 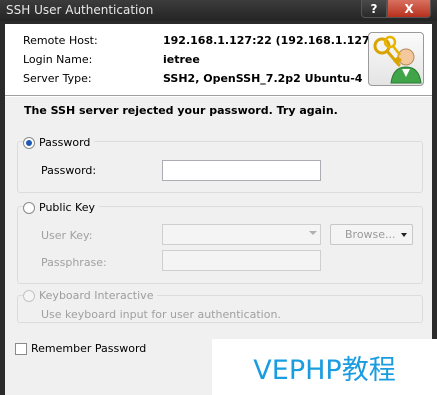 I want to click on remote-host-label: Remote Host:, so click(x=60, y=40).